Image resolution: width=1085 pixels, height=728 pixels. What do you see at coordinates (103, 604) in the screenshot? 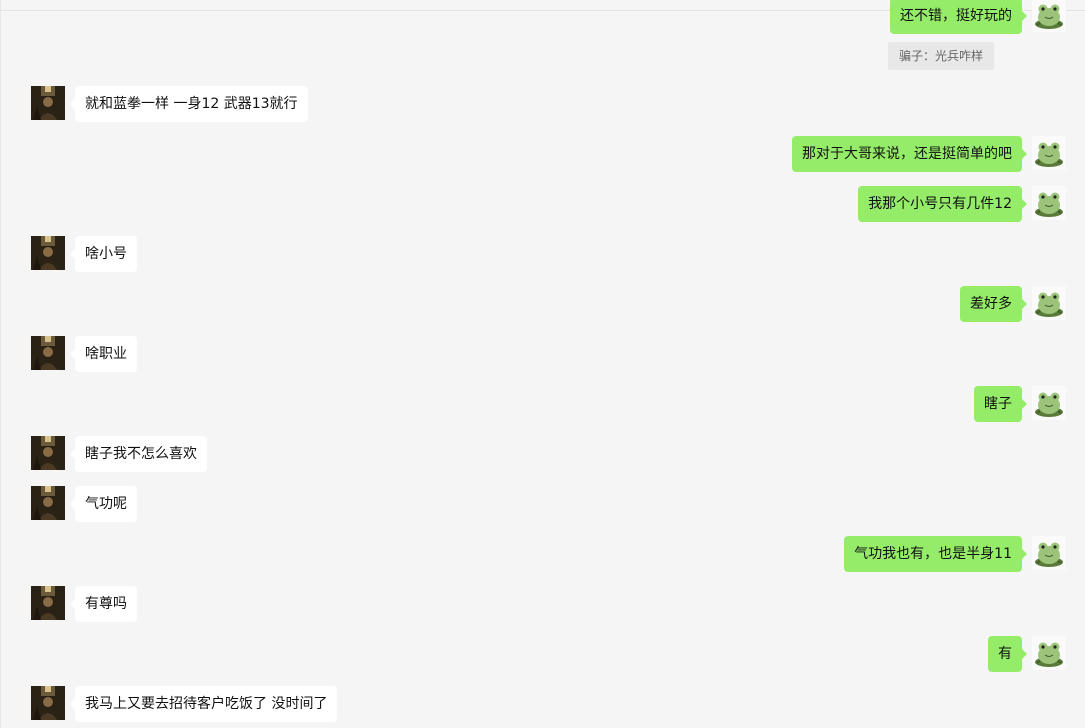
I see `message-bubble-other: 有尊吗` at bounding box center [103, 604].